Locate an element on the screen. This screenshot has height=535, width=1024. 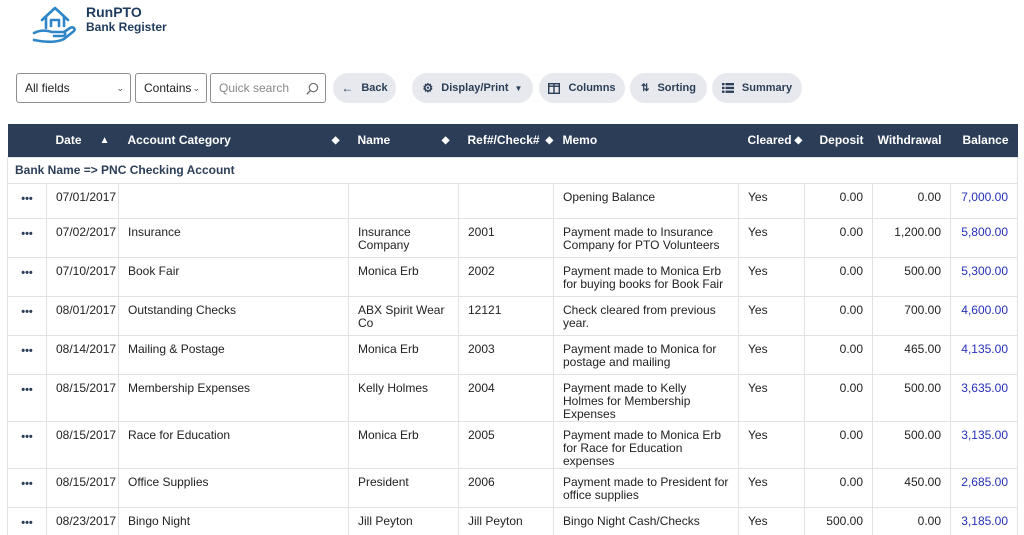
column-header-memo: Memo is located at coordinates (646, 140).